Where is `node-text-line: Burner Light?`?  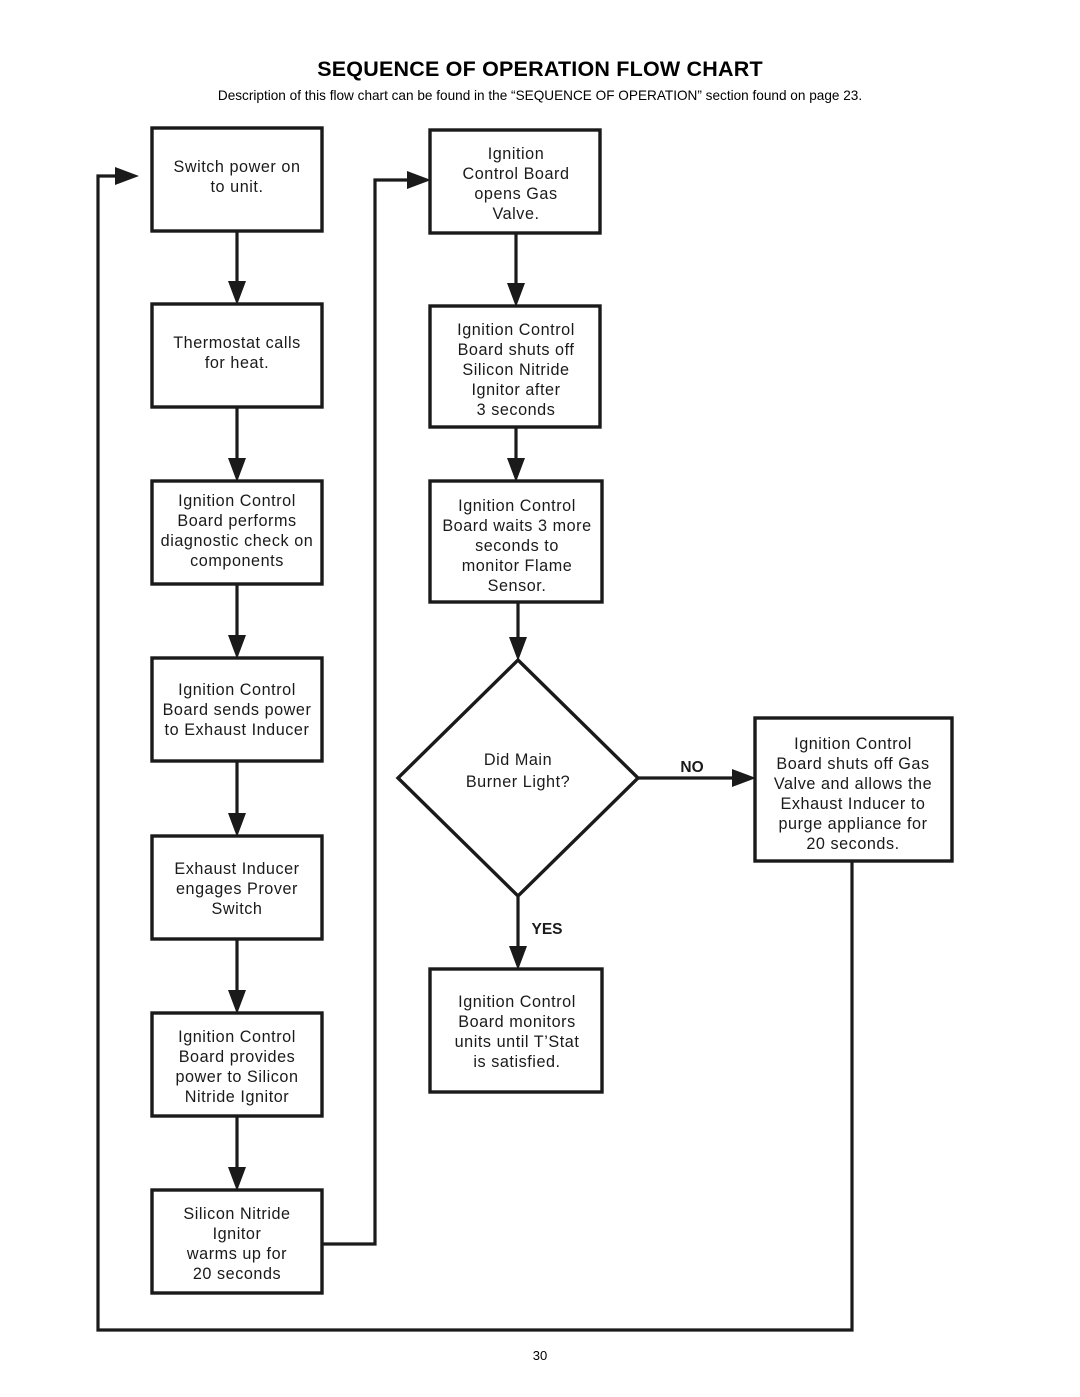 node-text-line: Burner Light? is located at coordinates (518, 782).